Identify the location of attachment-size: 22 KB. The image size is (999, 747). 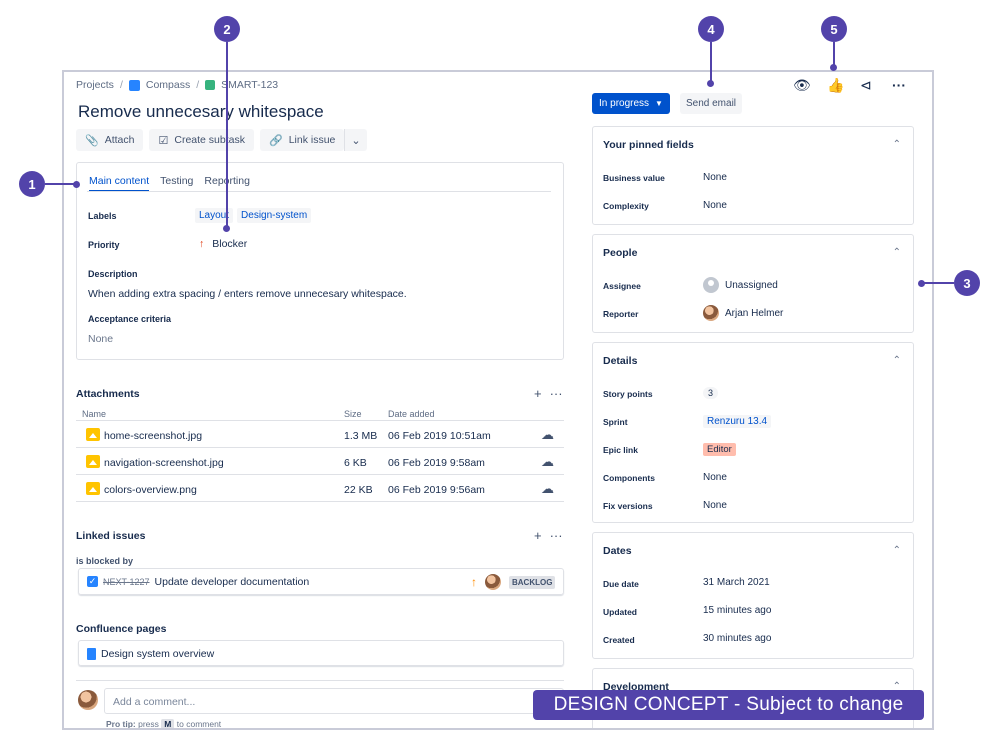
(358, 490).